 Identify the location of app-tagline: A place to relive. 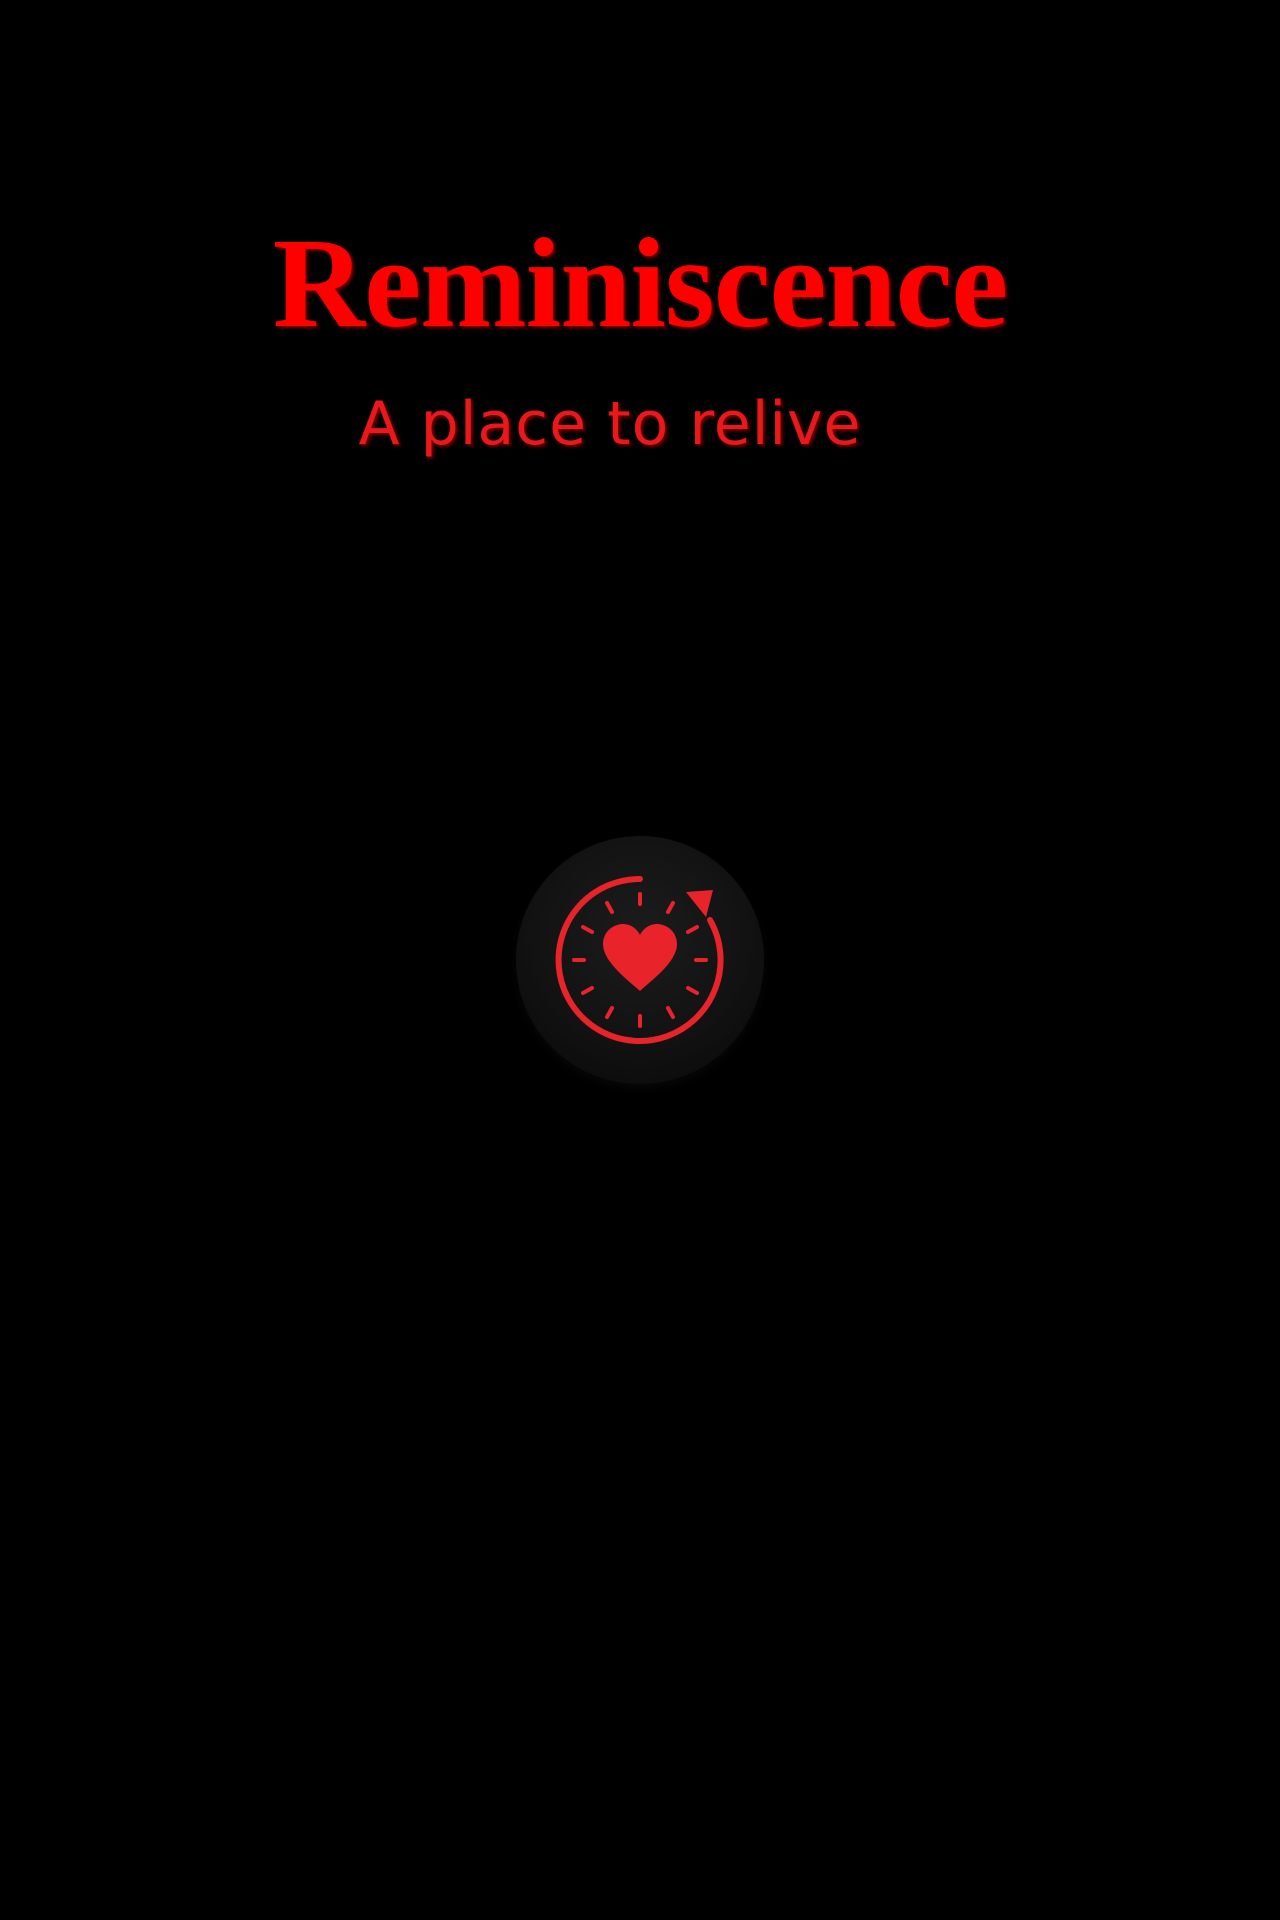
(610, 424).